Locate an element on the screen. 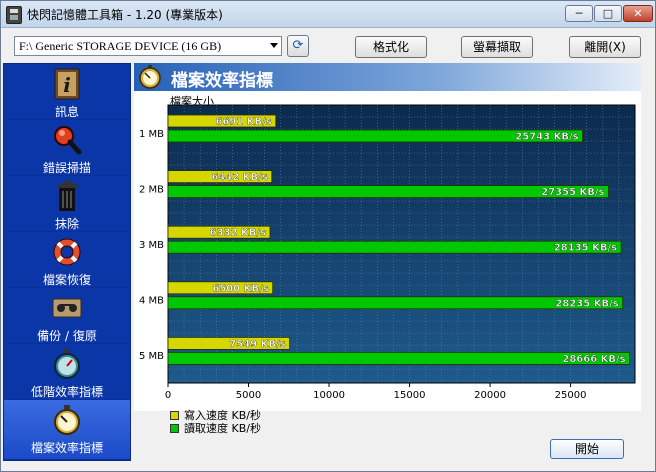 This screenshot has width=656, height=472. legend-swatch-write is located at coordinates (174, 415).